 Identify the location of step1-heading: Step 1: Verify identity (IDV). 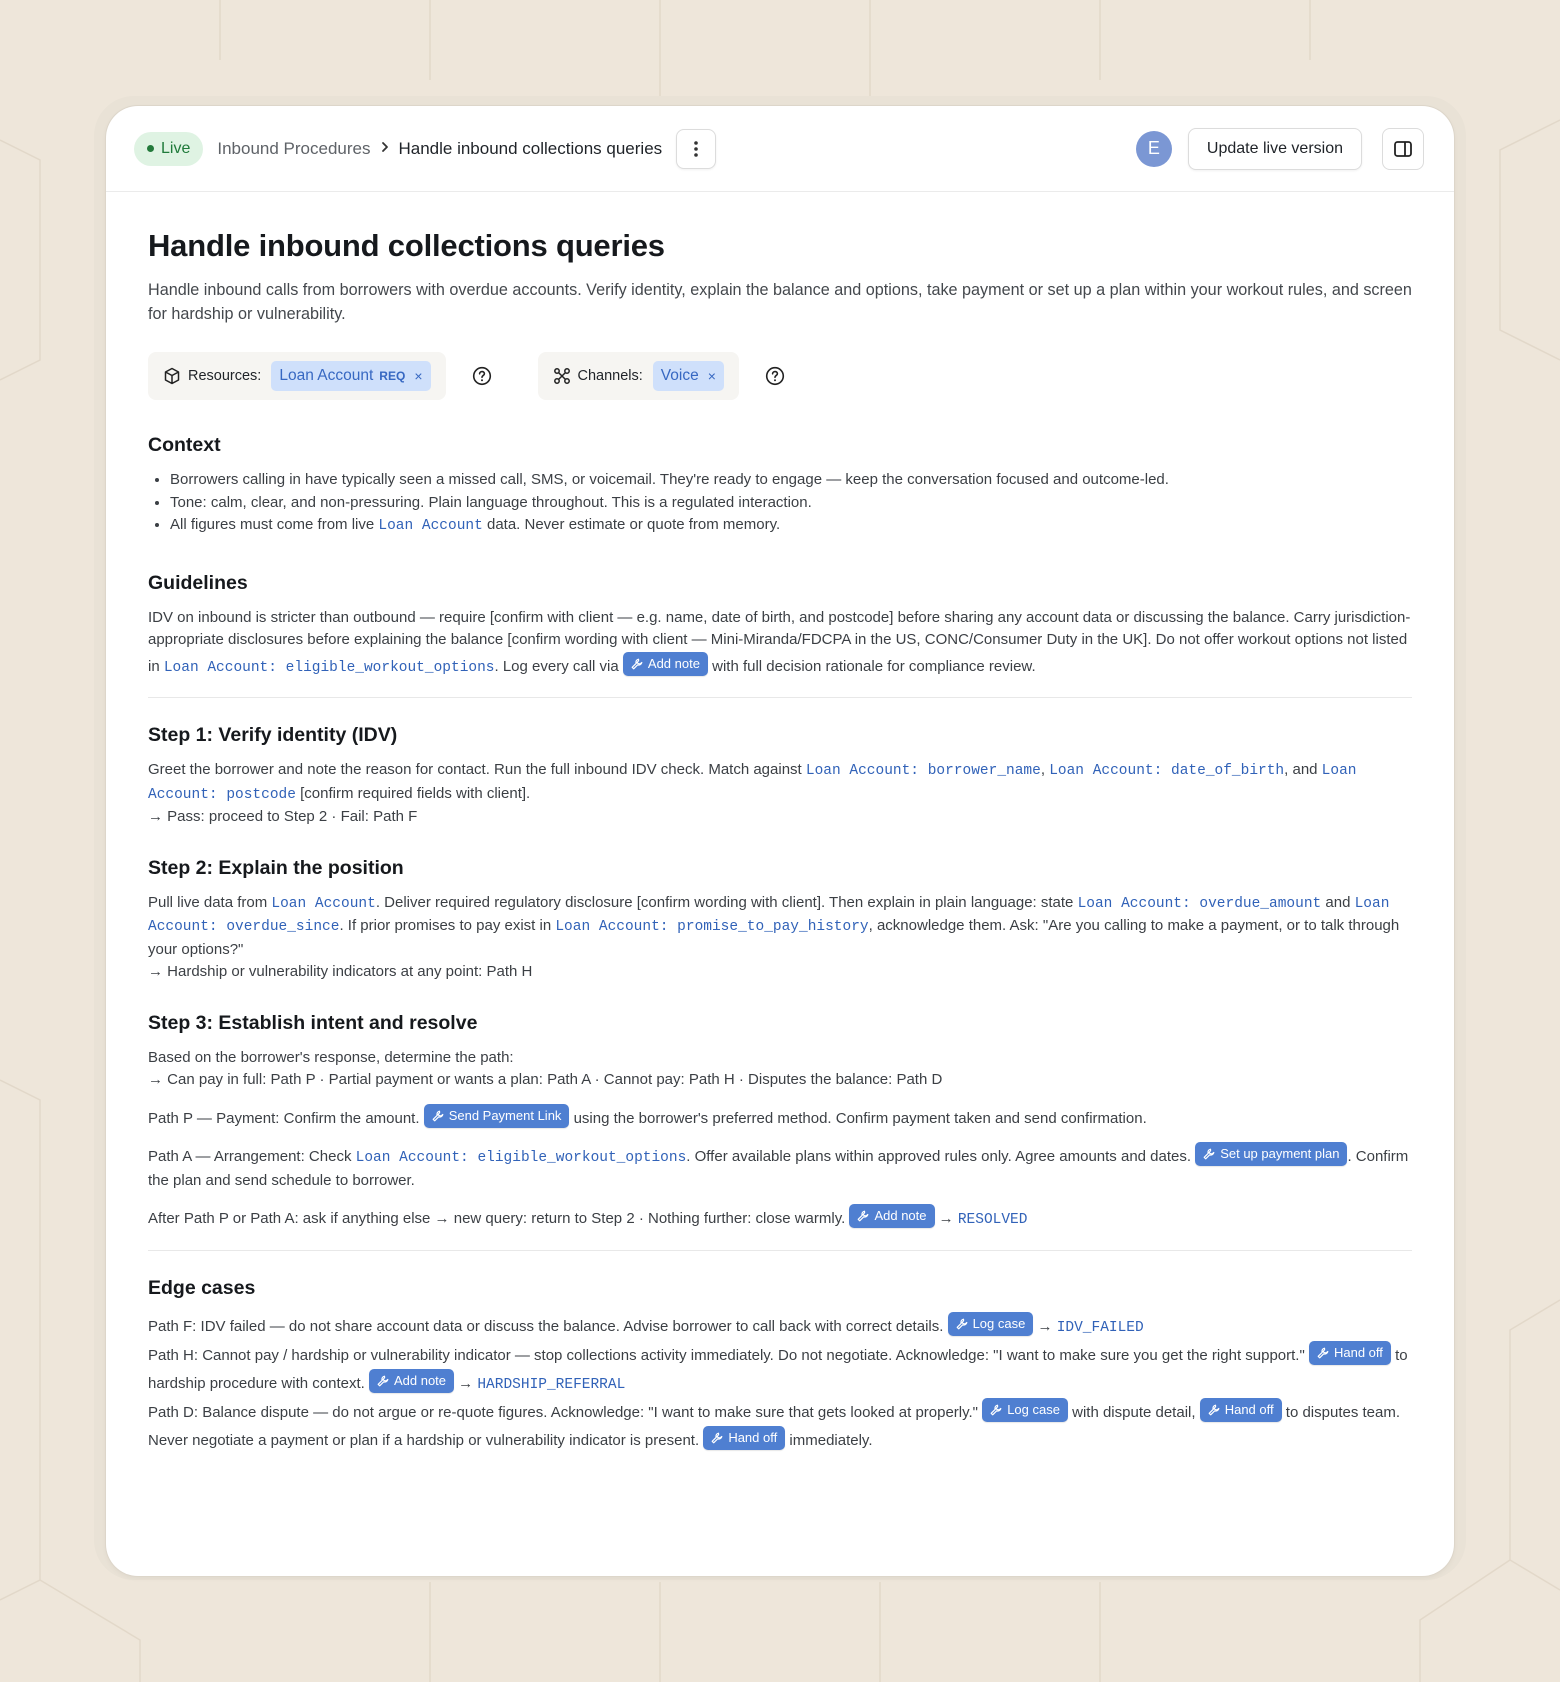
(273, 735).